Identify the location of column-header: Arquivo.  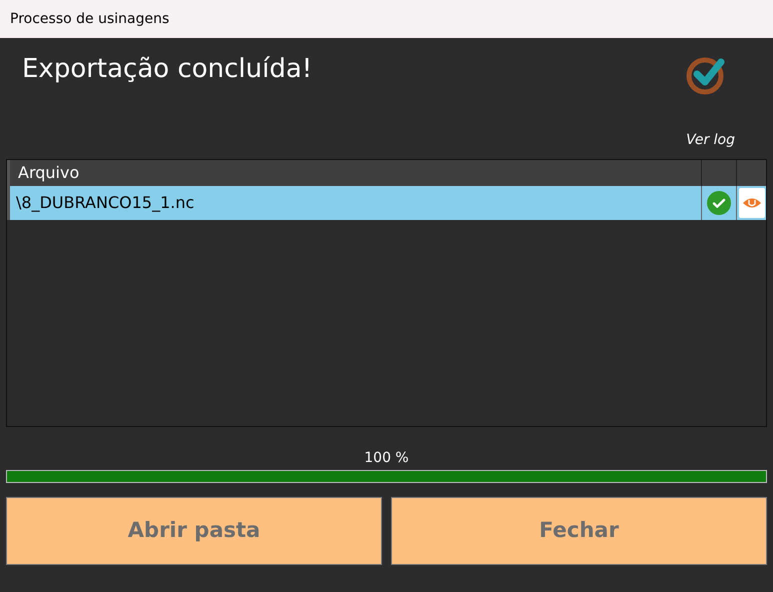
(48, 173).